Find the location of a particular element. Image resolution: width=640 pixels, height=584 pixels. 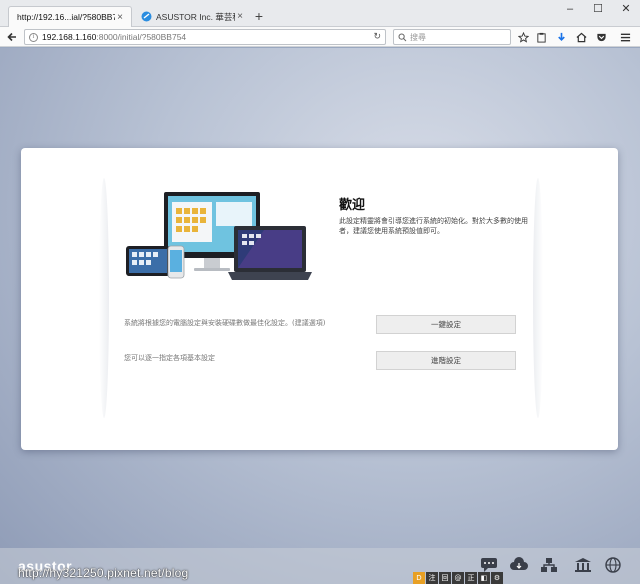

search-icon is located at coordinates (402, 37).